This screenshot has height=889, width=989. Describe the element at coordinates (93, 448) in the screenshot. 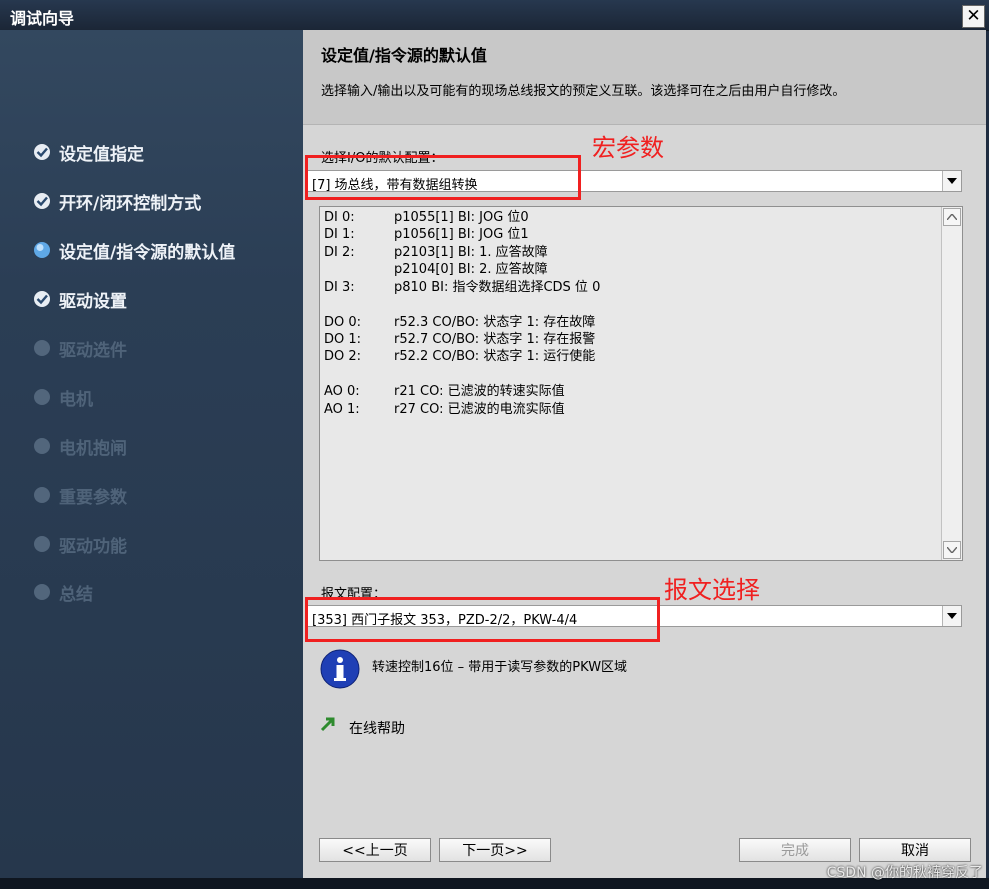

I see `step-label: 电机抱闸` at that location.